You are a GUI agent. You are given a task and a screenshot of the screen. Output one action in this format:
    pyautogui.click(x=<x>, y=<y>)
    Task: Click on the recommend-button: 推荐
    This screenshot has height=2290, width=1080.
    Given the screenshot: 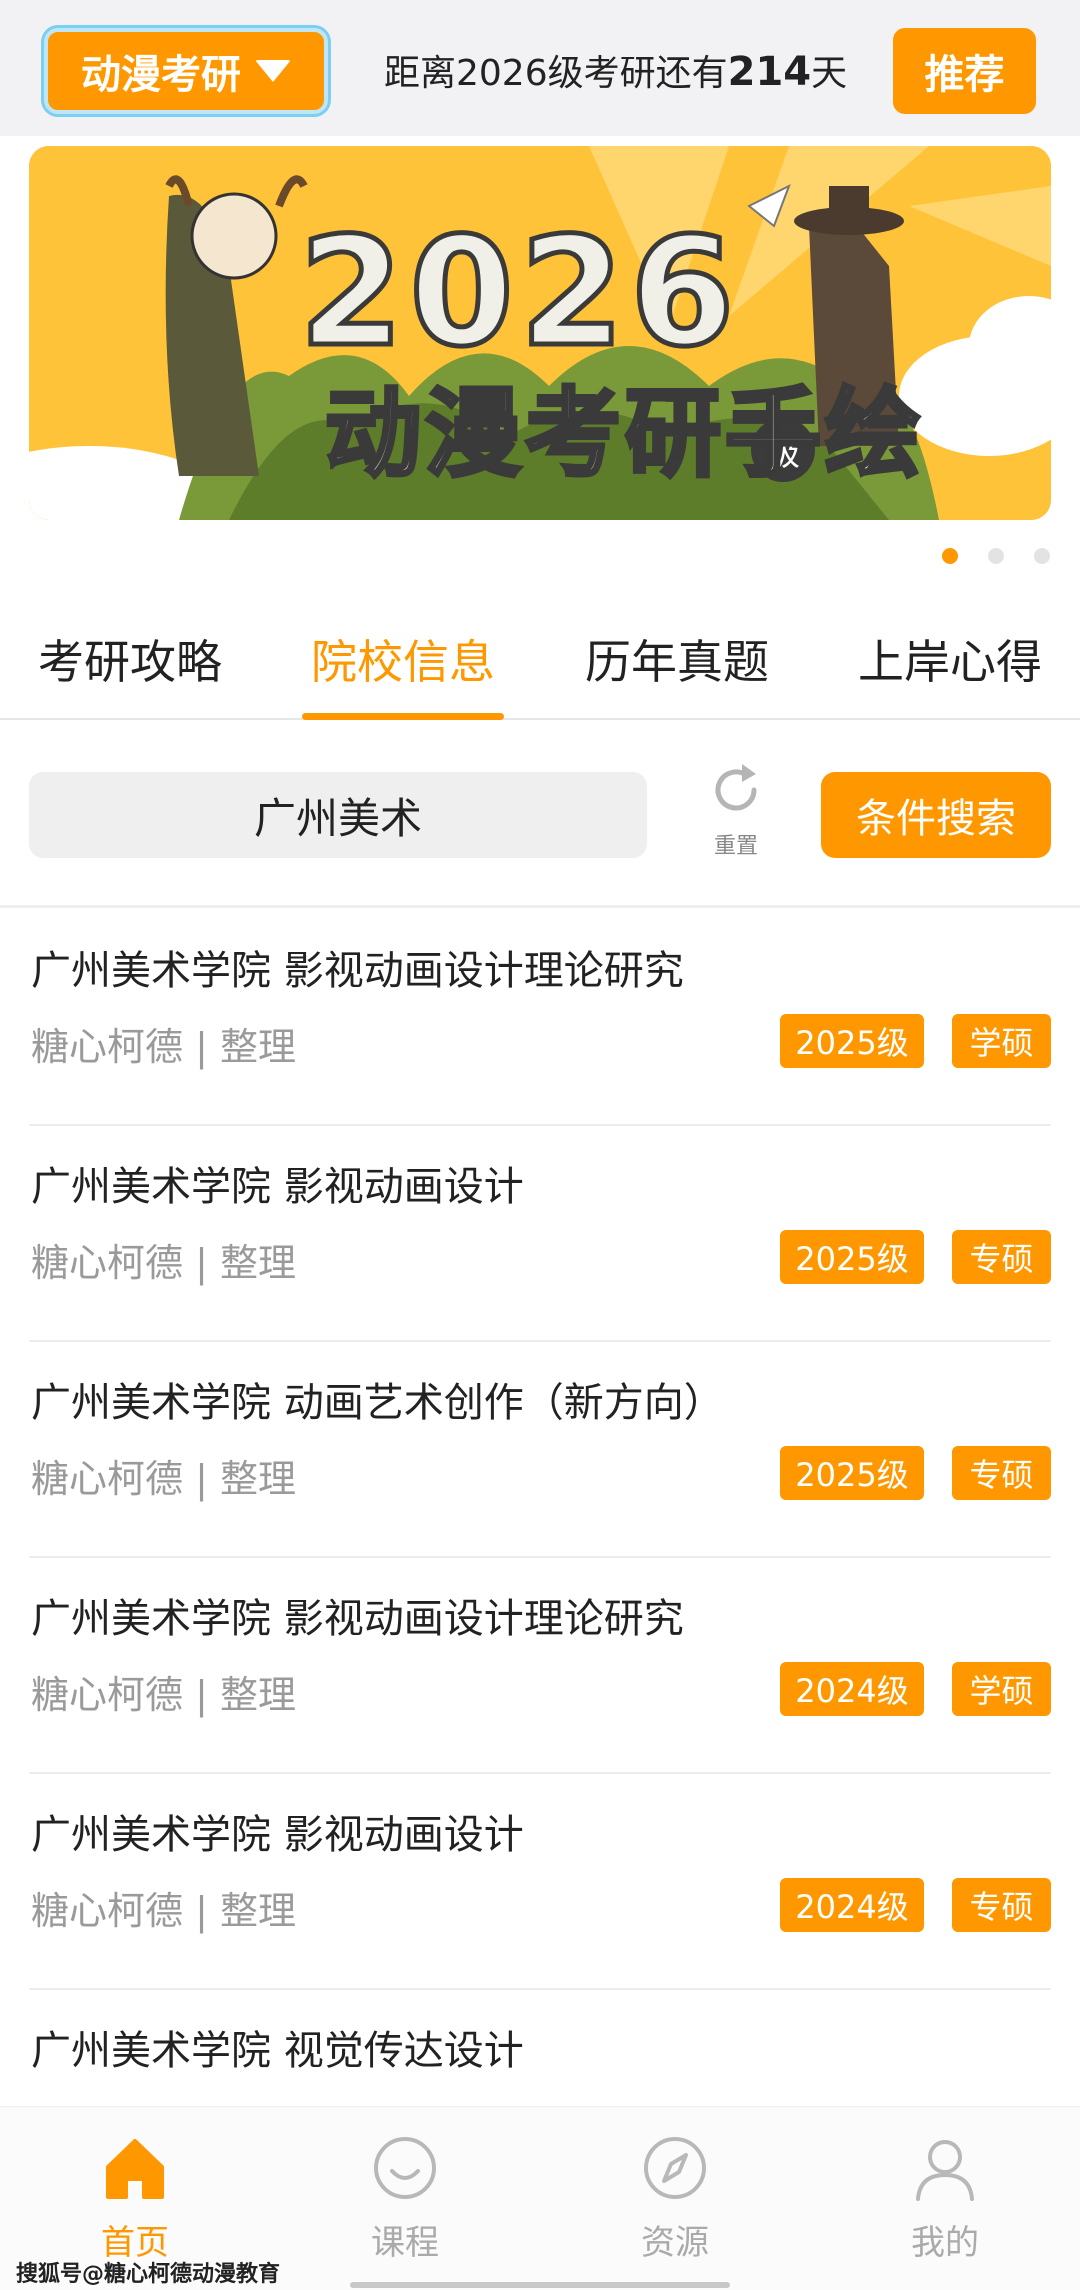 What is the action you would take?
    pyautogui.click(x=964, y=71)
    